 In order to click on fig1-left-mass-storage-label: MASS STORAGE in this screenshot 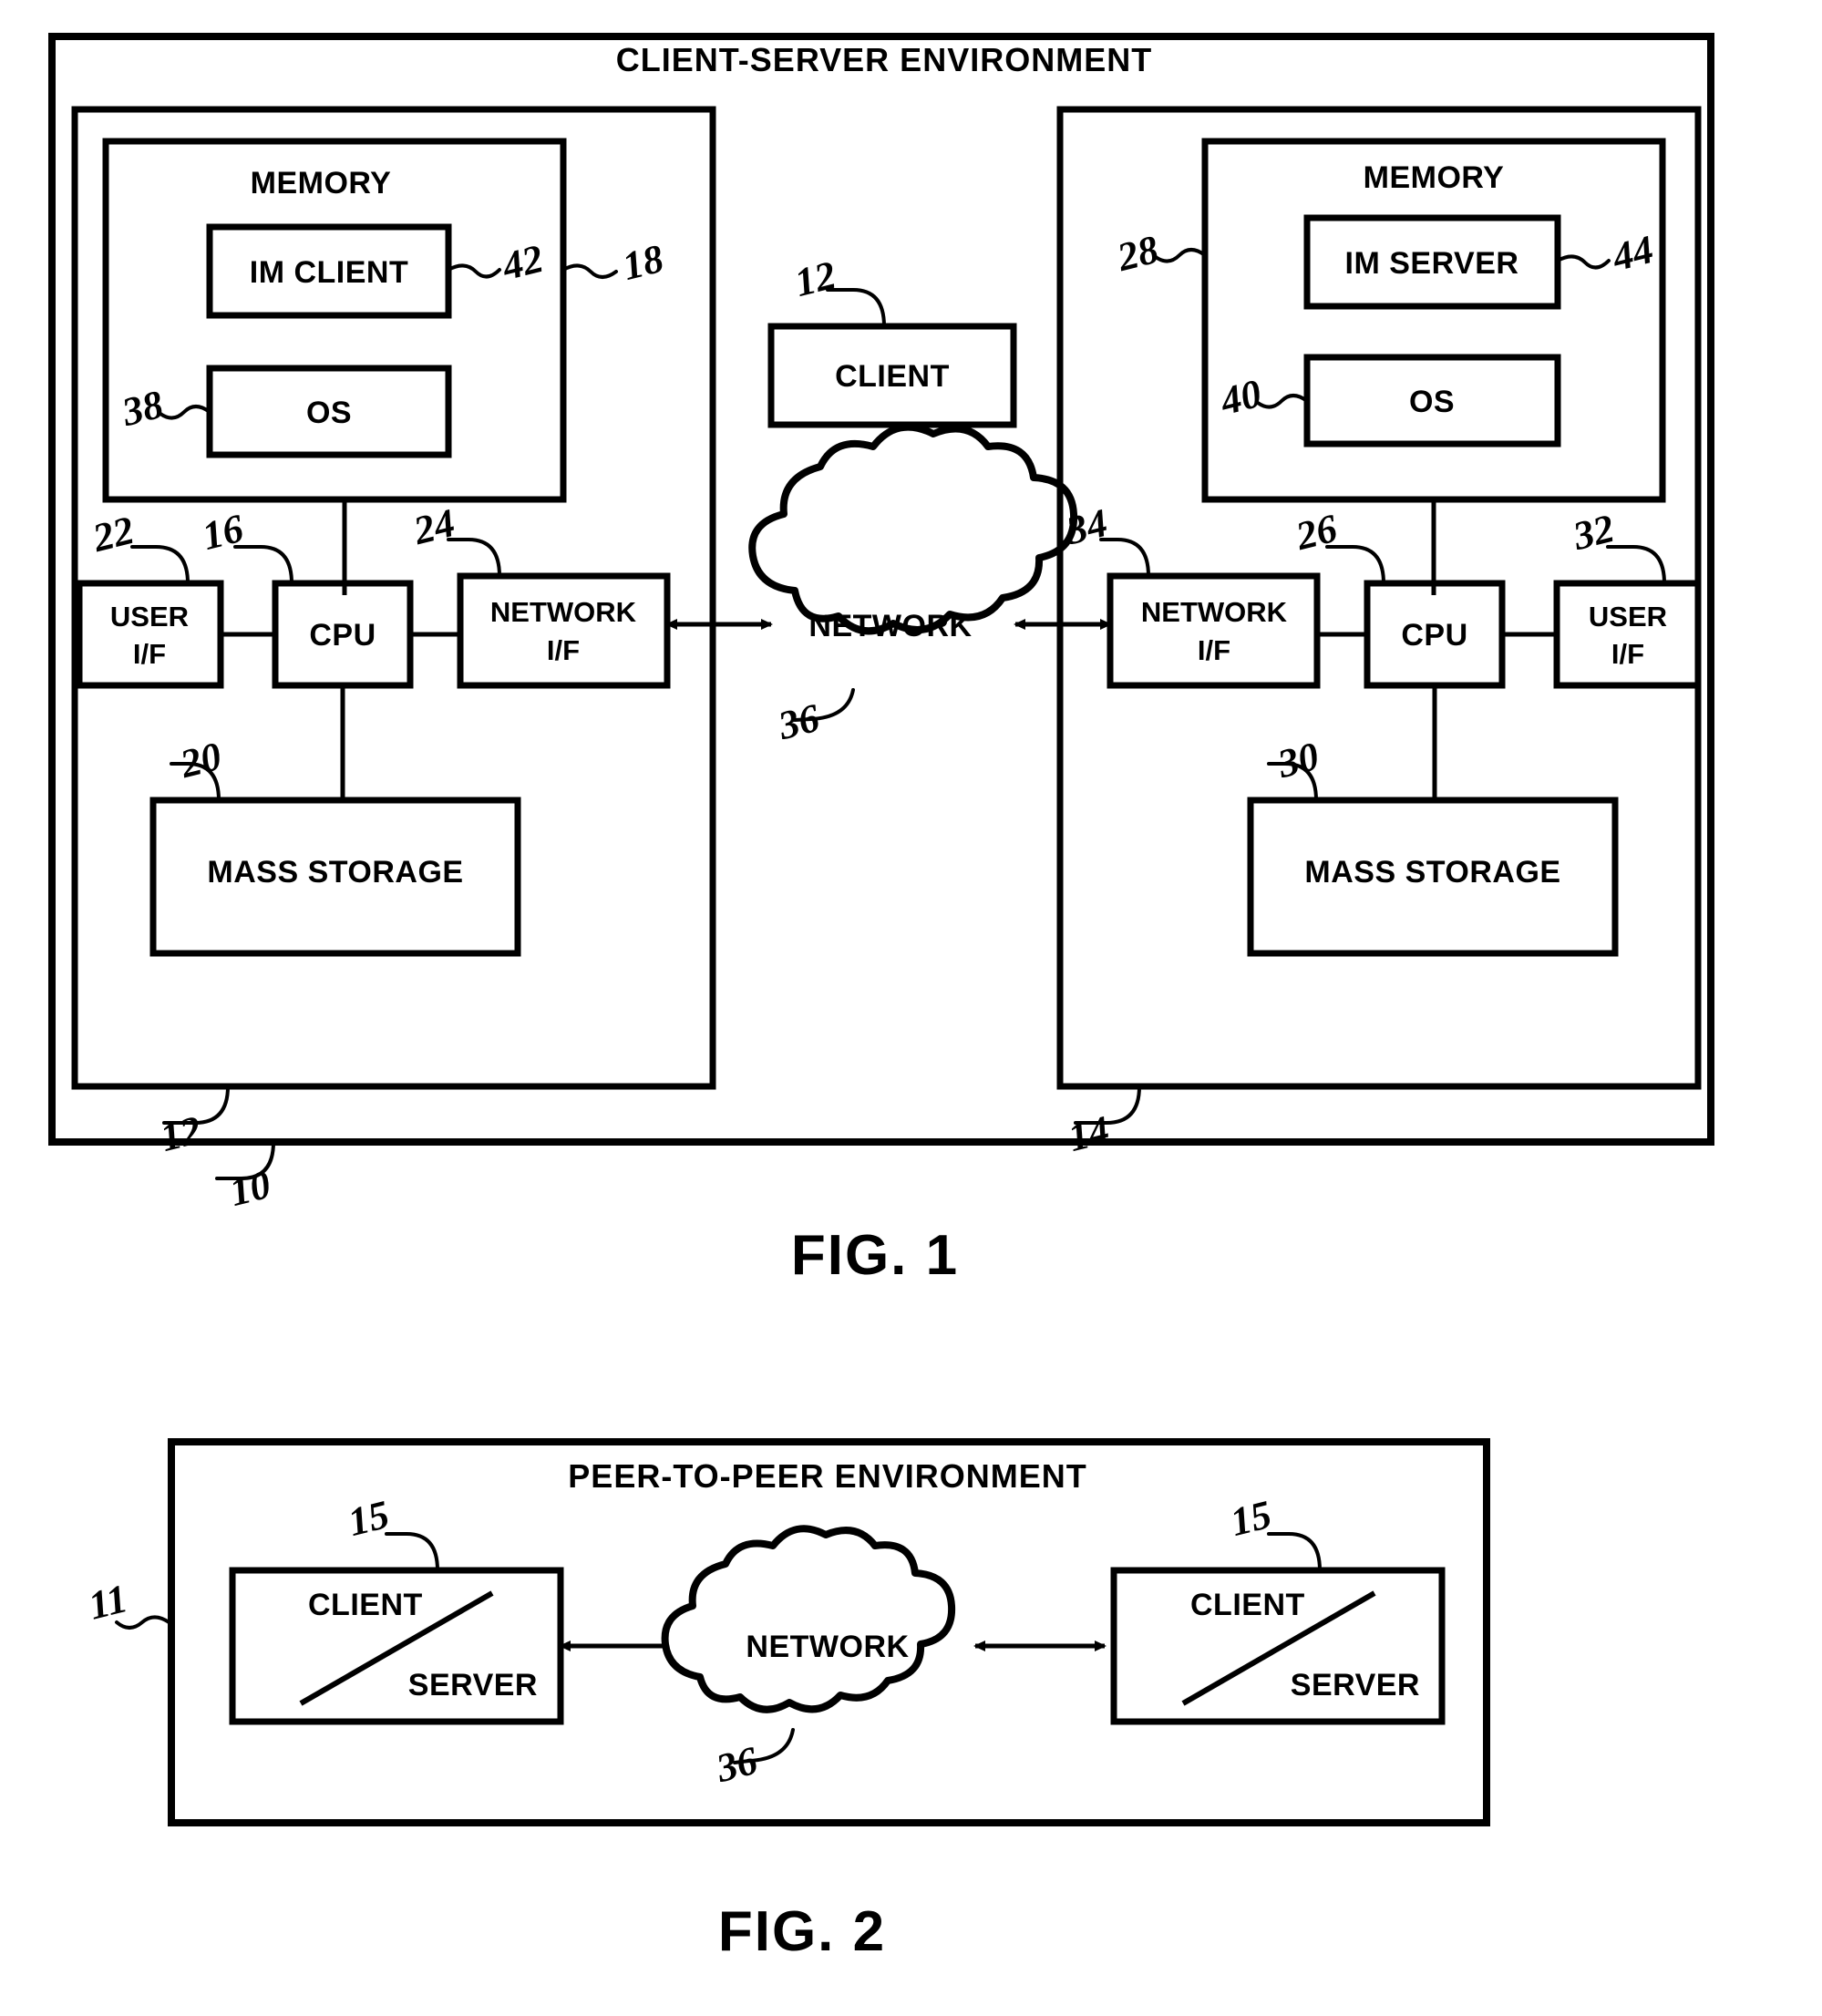, I will do `click(335, 873)`.